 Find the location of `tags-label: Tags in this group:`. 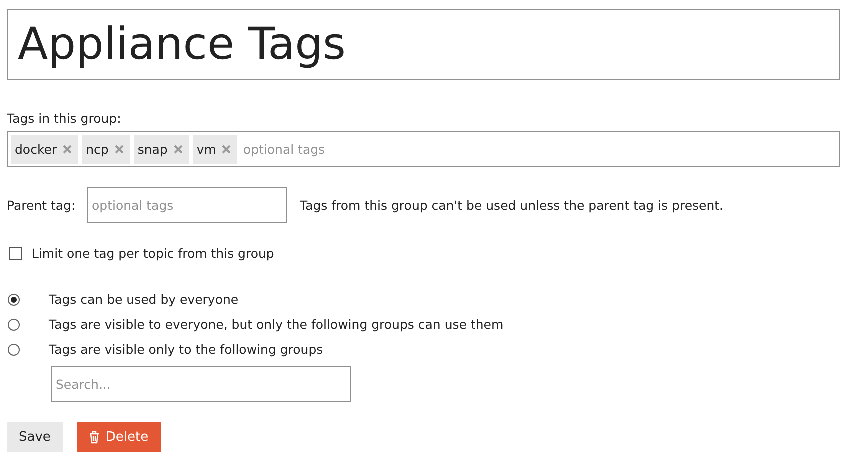

tags-label: Tags in this group: is located at coordinates (64, 118).